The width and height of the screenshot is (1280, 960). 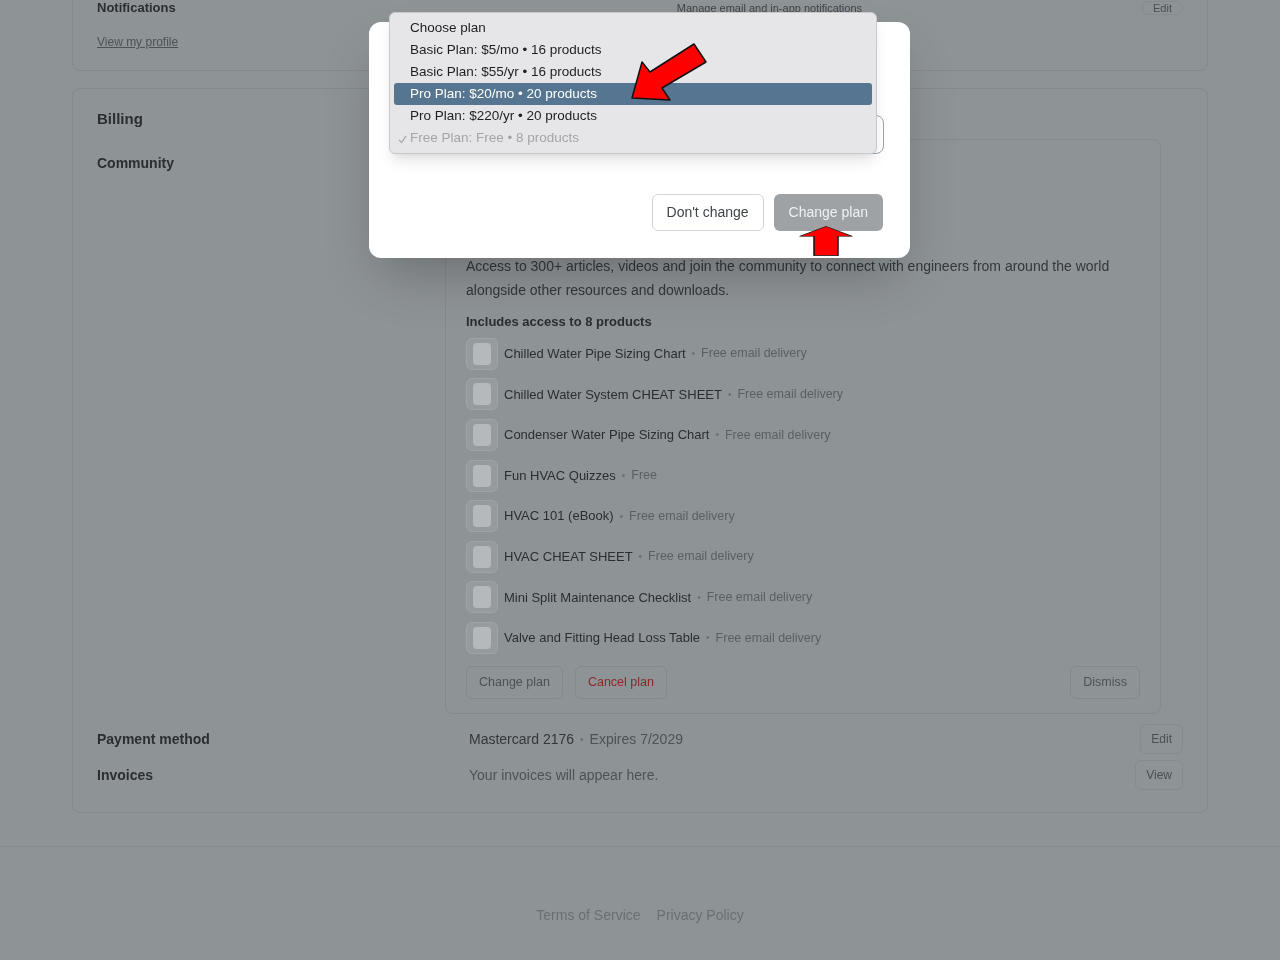 What do you see at coordinates (1159, 775) in the screenshot?
I see `view-button: View` at bounding box center [1159, 775].